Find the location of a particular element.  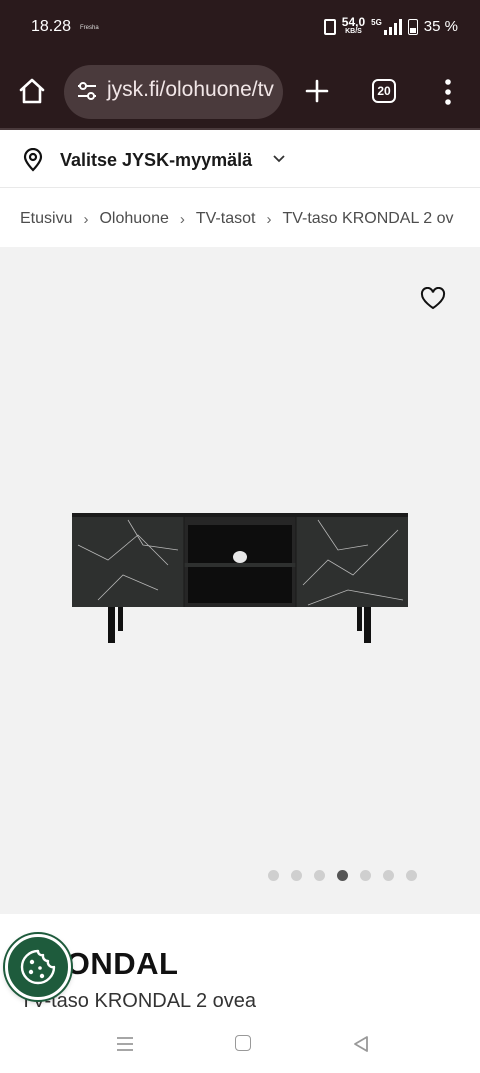

vibrate-icon is located at coordinates (329, 26).